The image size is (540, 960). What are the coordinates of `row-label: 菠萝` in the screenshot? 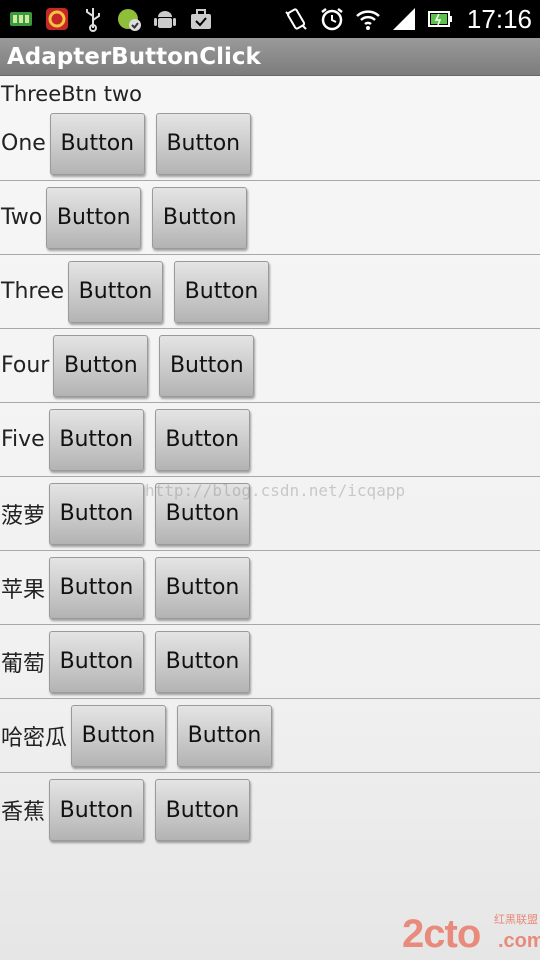 It's located at (23, 516).